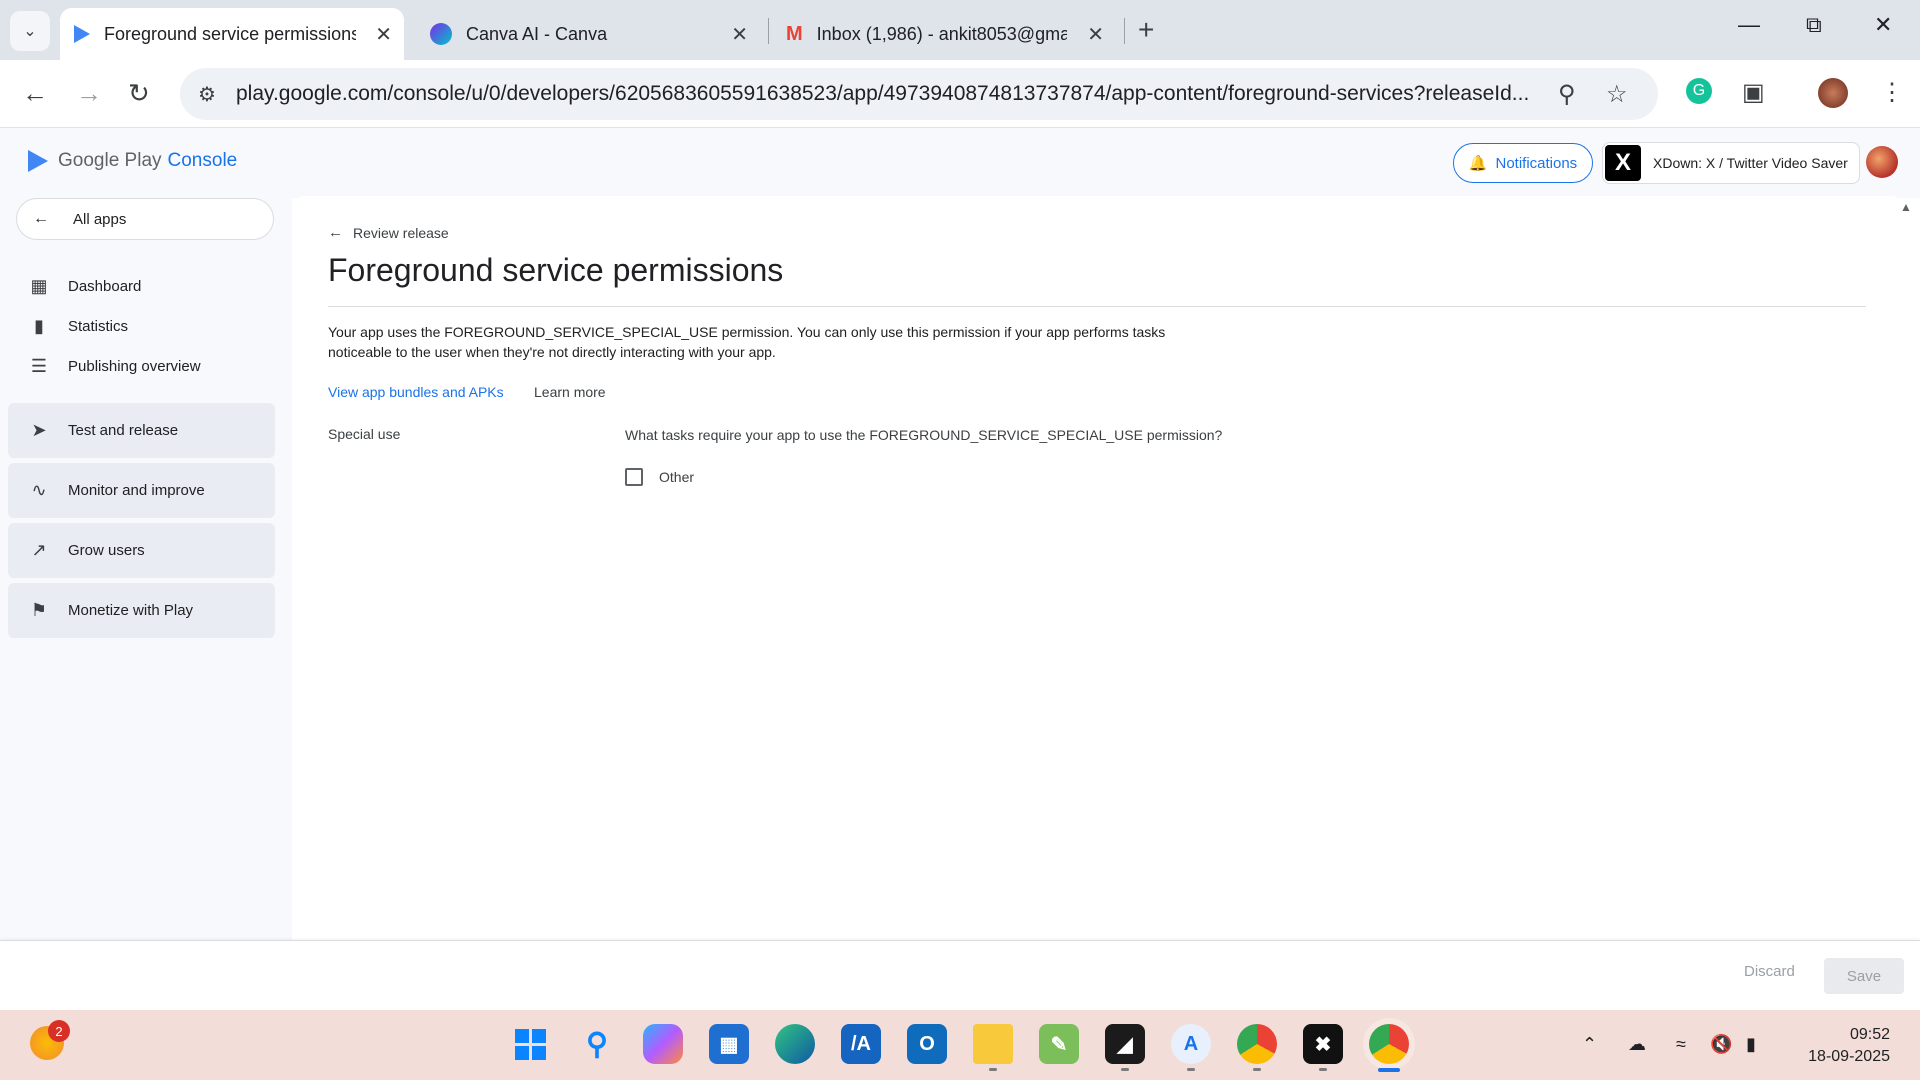 Image resolution: width=1920 pixels, height=1080 pixels. Describe the element at coordinates (1389, 1070) in the screenshot. I see `active-app-indicator` at that location.